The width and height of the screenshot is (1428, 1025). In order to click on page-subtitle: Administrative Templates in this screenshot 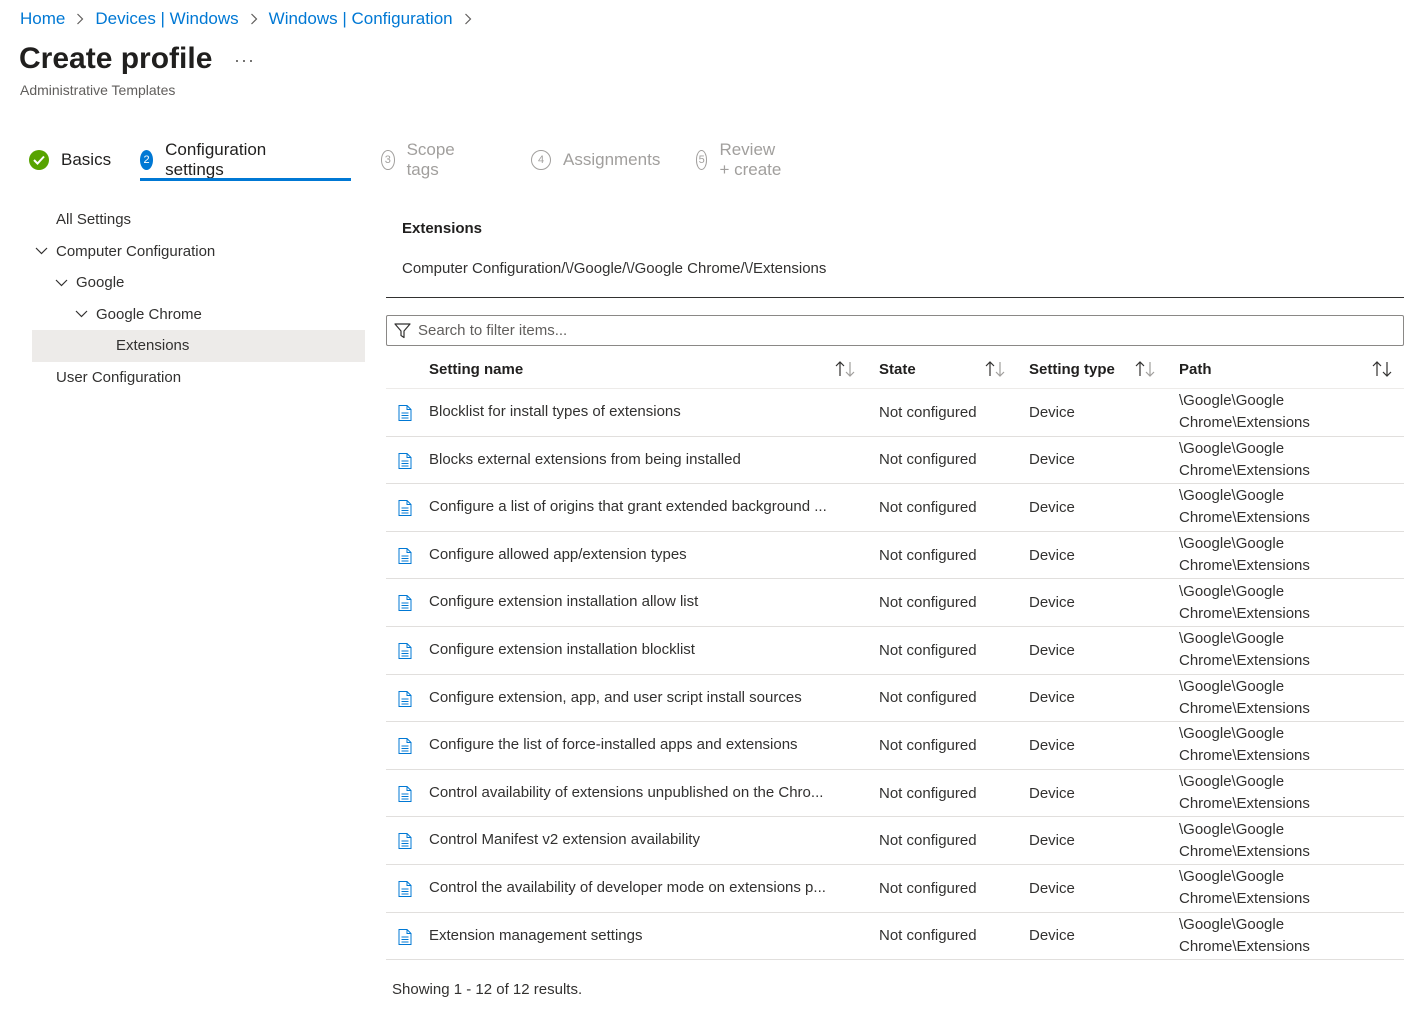, I will do `click(97, 90)`.